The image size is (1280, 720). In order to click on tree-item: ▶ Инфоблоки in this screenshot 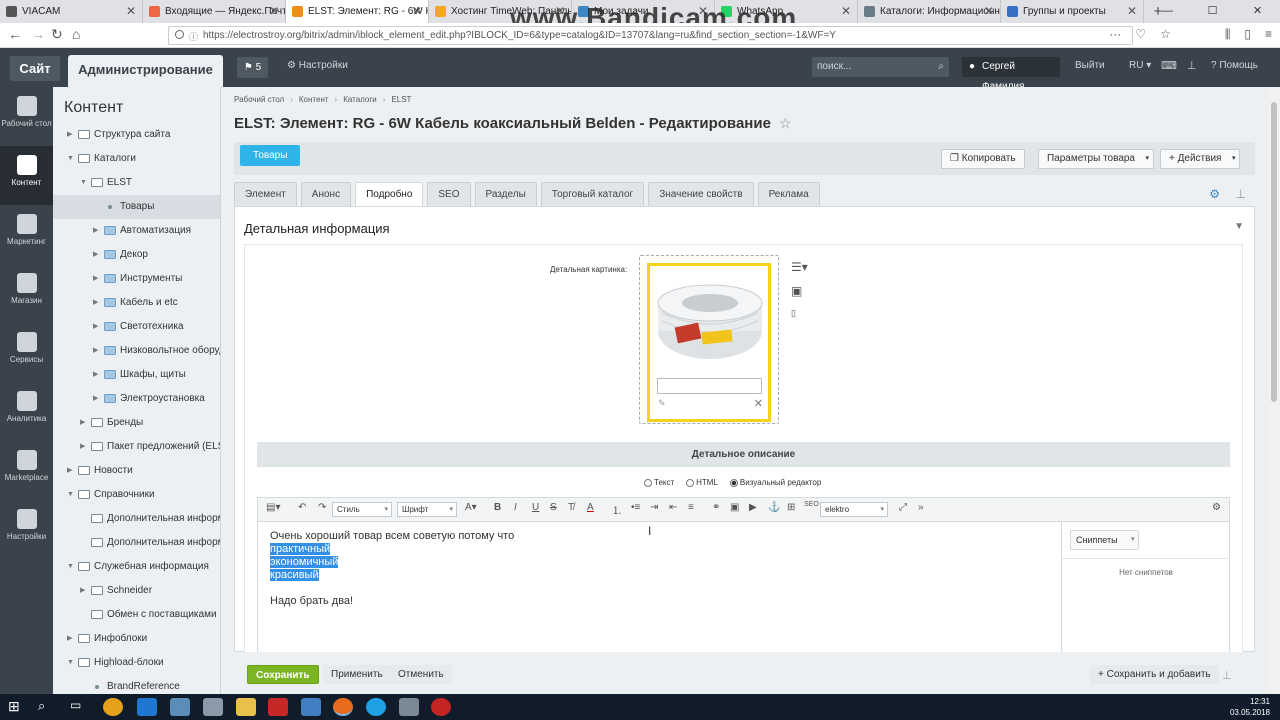, I will do `click(136, 639)`.